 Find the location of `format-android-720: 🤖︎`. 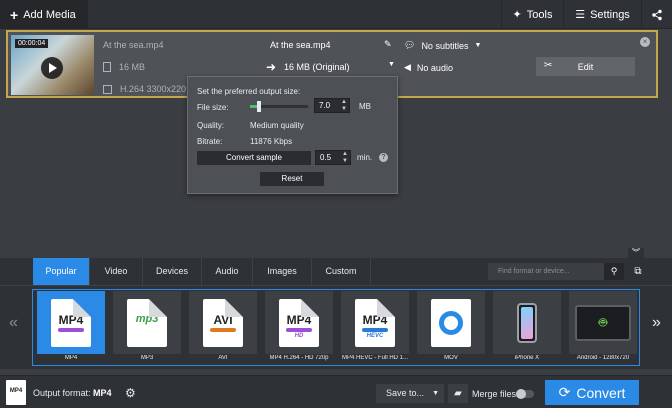

format-android-720: 🤖︎ is located at coordinates (603, 322).